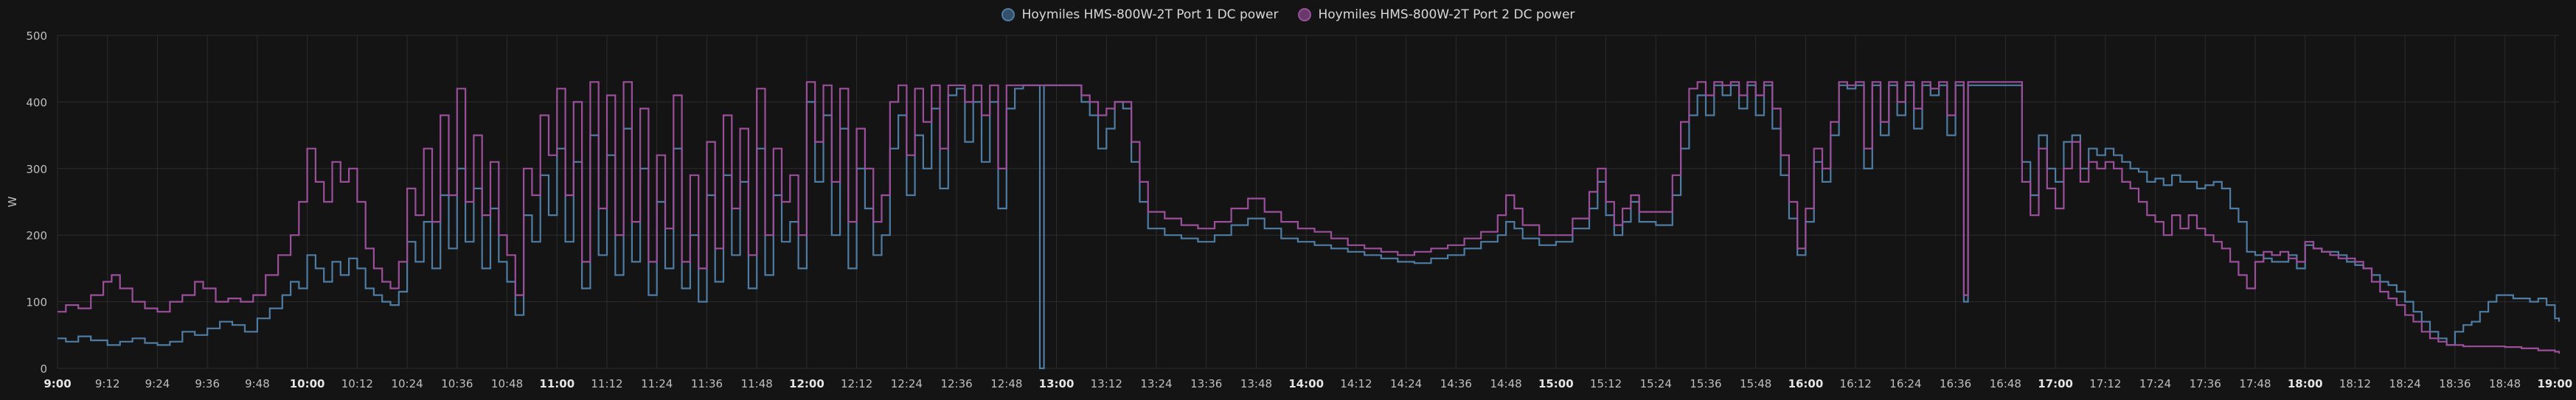 This screenshot has width=2576, height=400. I want to click on x-tick-label: 9:48, so click(257, 383).